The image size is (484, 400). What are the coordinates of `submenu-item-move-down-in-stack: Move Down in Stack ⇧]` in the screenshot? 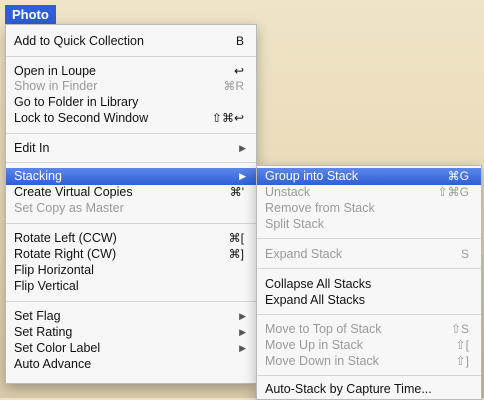 It's located at (369, 361).